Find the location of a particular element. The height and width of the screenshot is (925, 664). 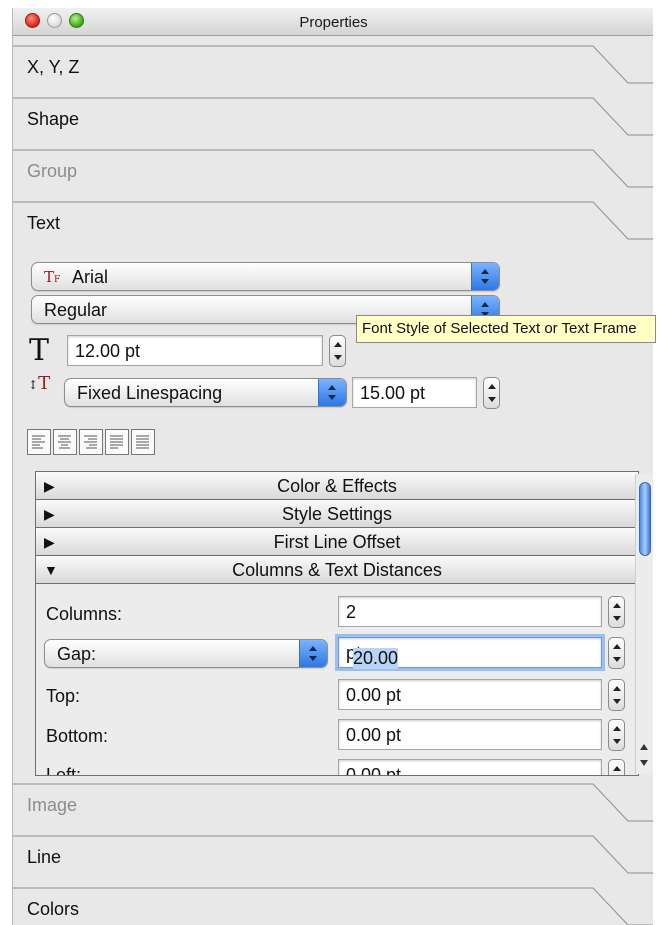

title-bar: Properties is located at coordinates (333, 22).